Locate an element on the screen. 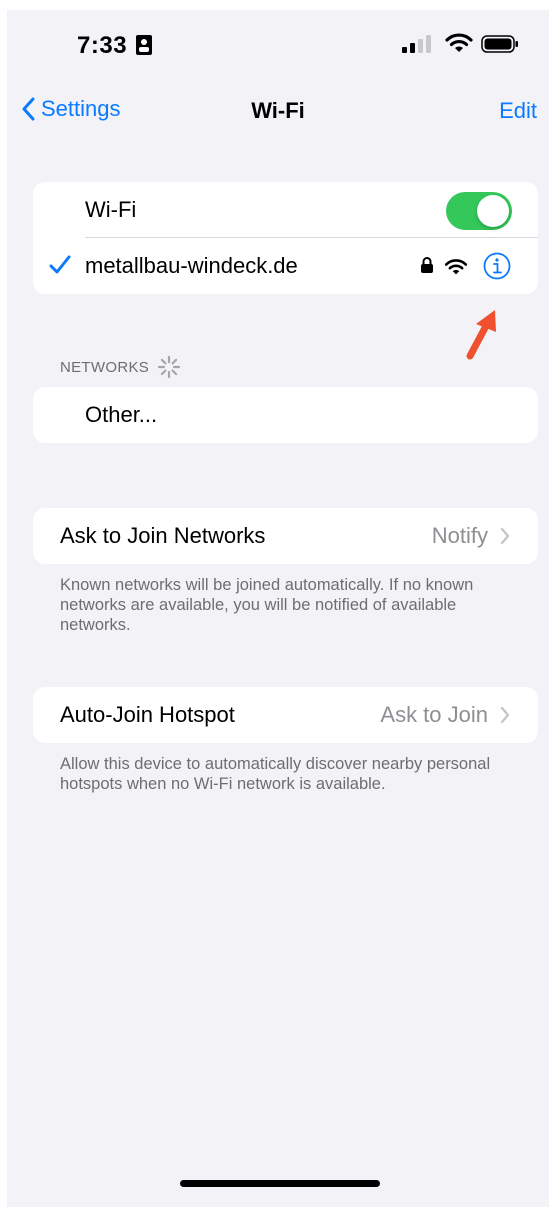 The width and height of the screenshot is (557, 1207). status-bar: 7:33 is located at coordinates (278, 50).